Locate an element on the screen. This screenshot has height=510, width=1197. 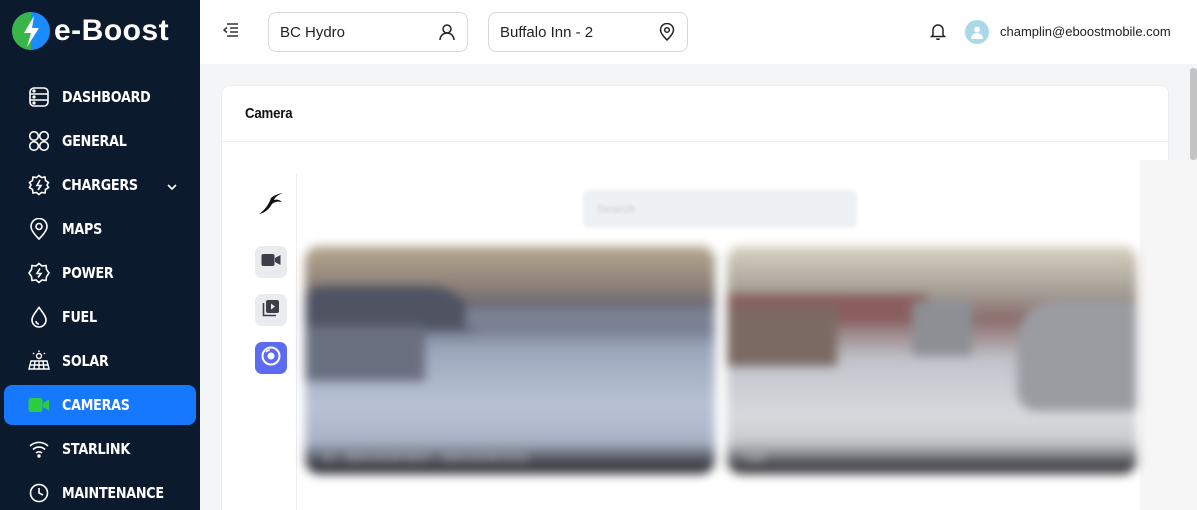
bird-logo-icon is located at coordinates (271, 205).